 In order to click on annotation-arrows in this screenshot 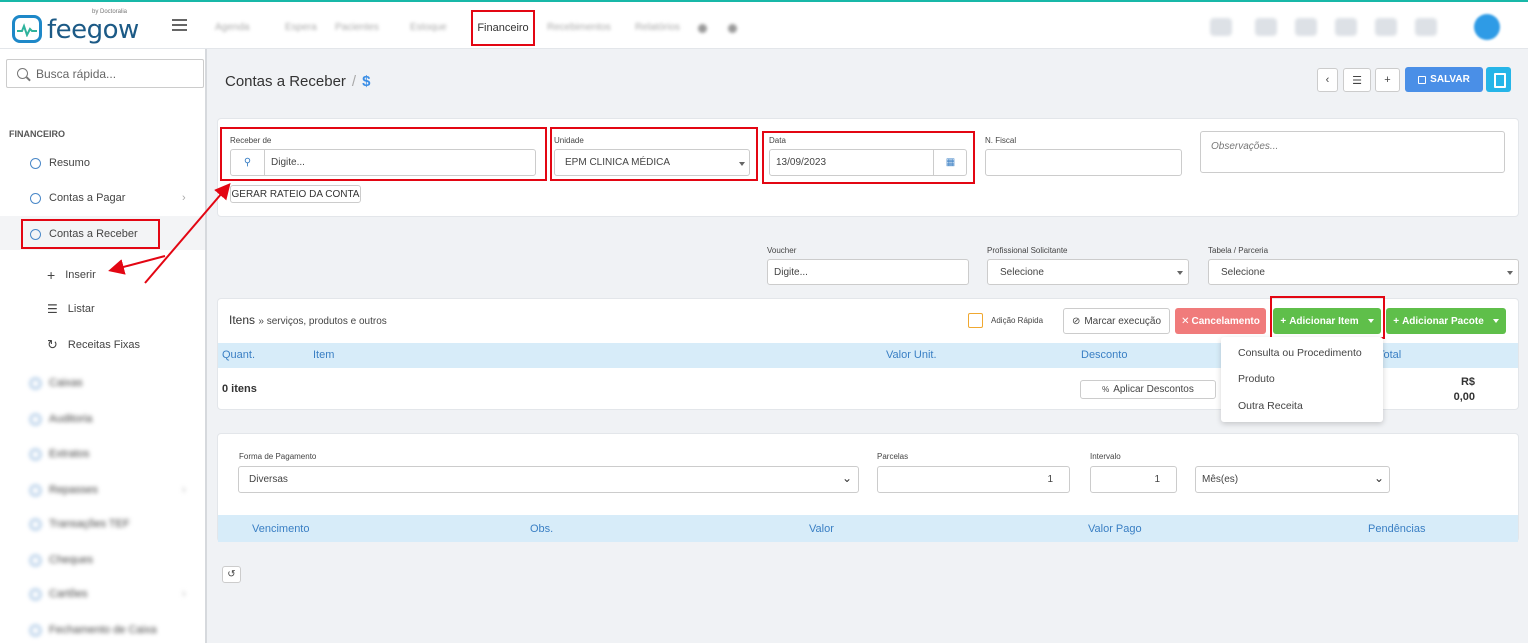, I will do `click(169, 233)`.